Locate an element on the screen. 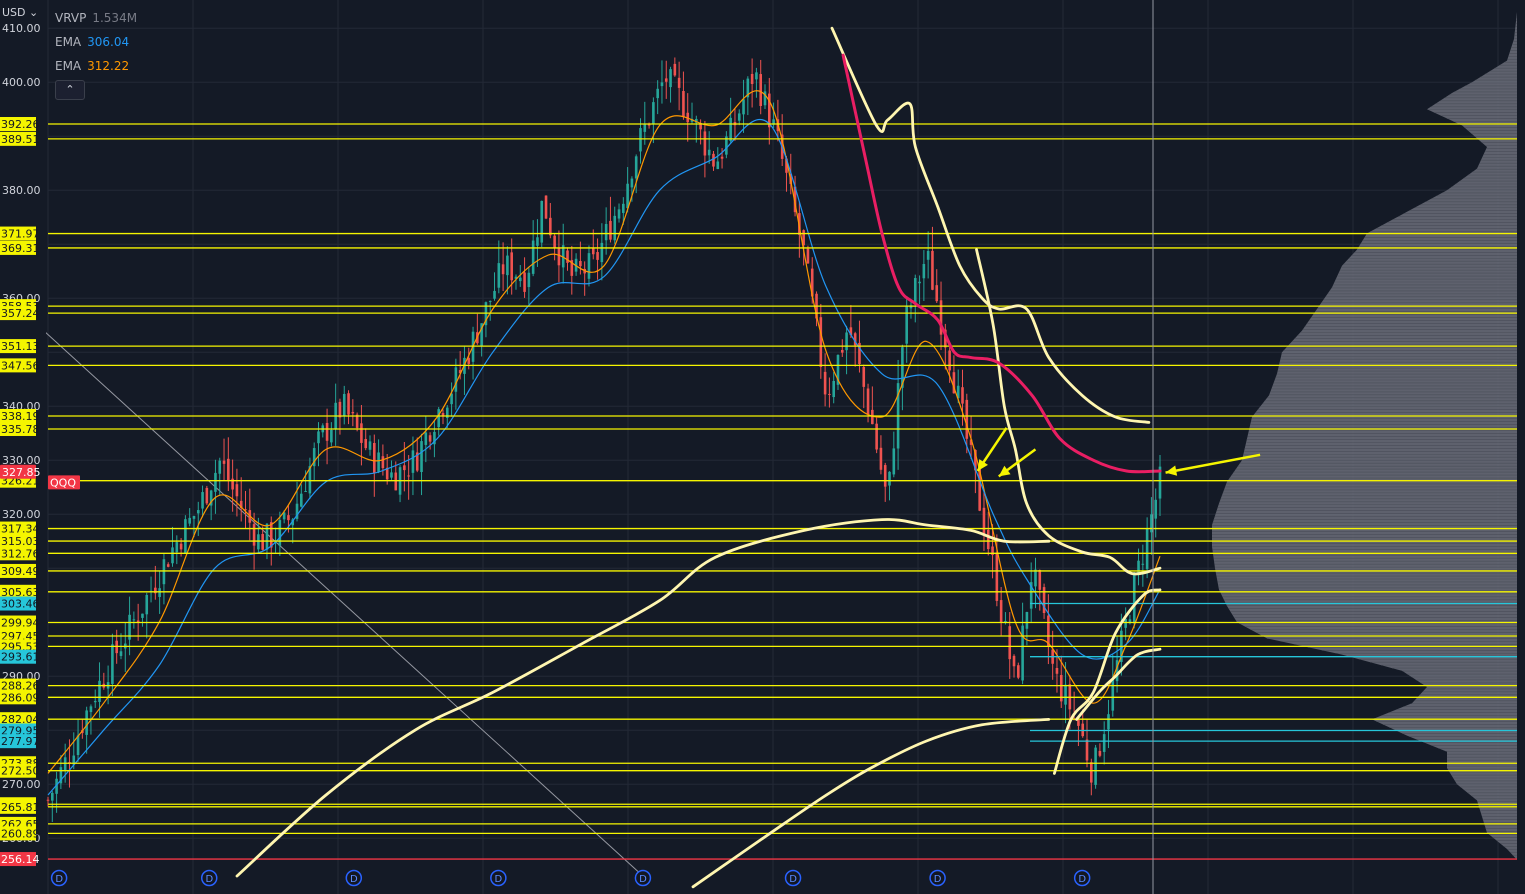 This screenshot has height=894, width=1525. currency-selector: USD ⌄ is located at coordinates (20, 12).